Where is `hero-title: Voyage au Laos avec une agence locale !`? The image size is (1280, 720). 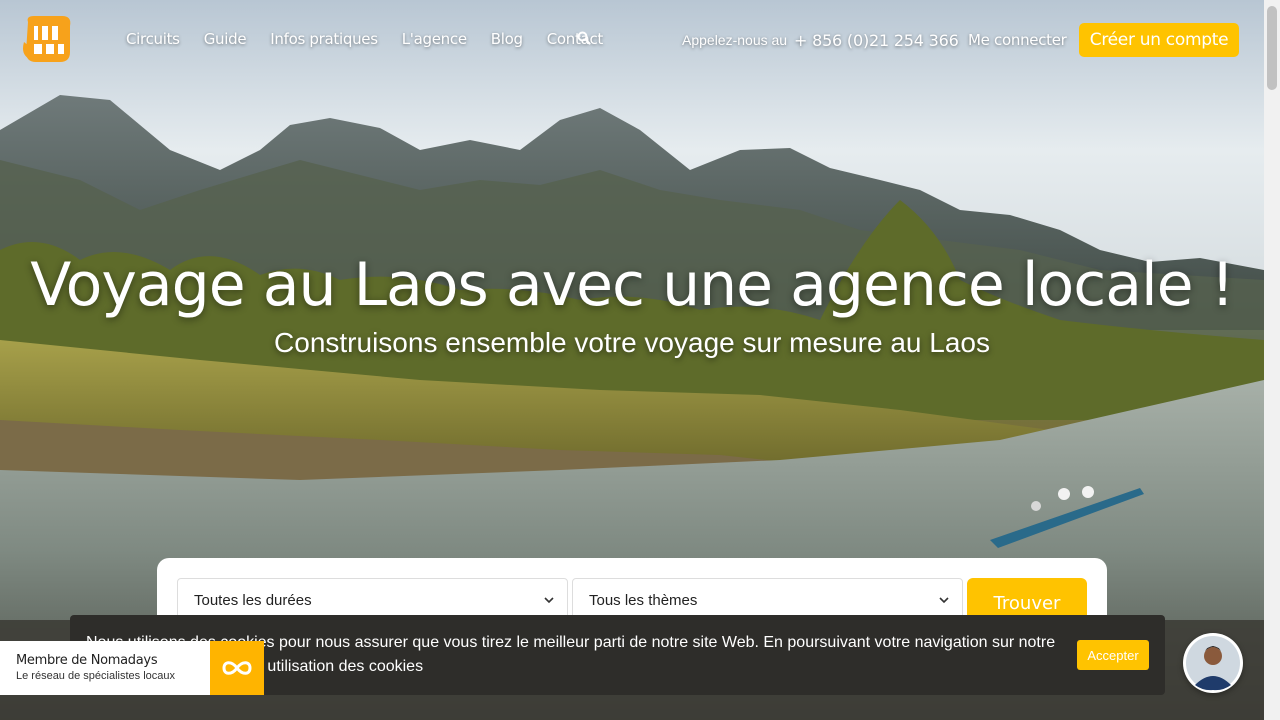
hero-title: Voyage au Laos avec une agence locale ! is located at coordinates (632, 285).